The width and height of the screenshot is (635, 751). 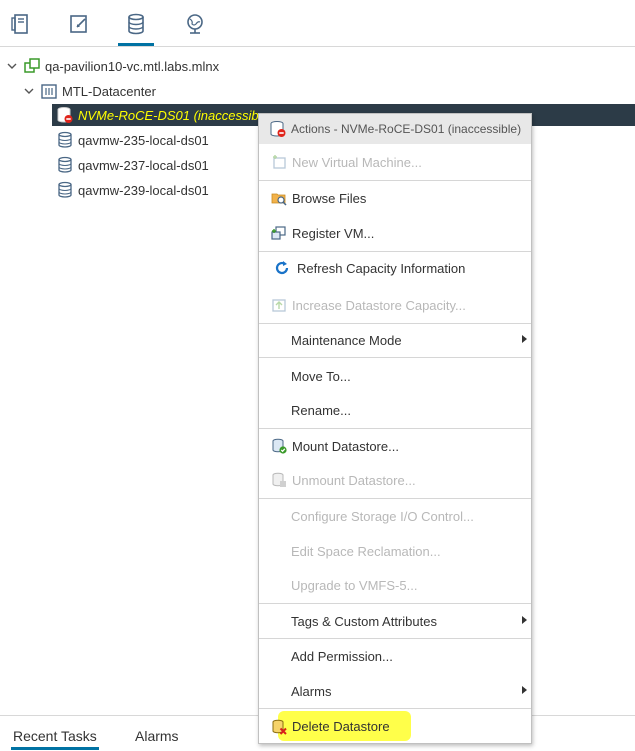 I want to click on menu-item-label: Delete Datastore, so click(x=341, y=726).